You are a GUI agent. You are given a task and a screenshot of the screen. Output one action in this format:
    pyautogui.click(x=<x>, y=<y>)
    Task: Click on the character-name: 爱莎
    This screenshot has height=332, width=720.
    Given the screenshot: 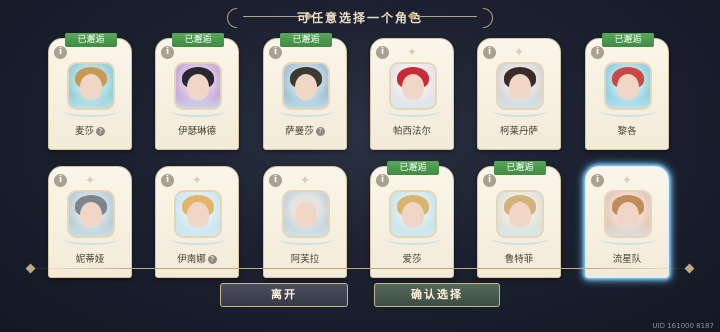 What is the action you would take?
    pyautogui.click(x=412, y=258)
    